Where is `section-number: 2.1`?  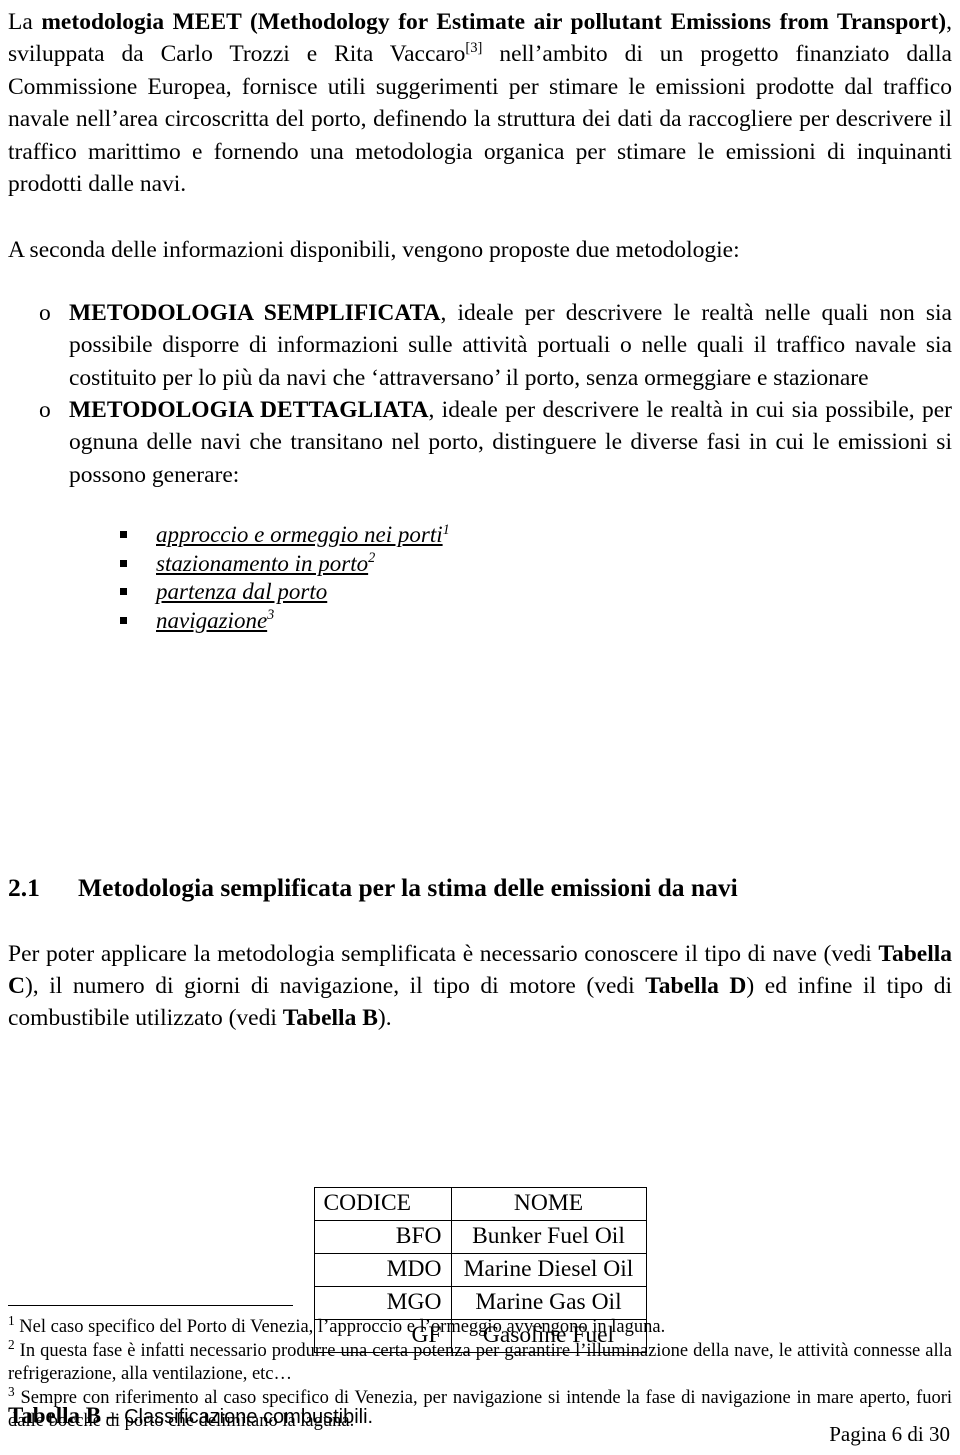
section-number: 2.1 is located at coordinates (24, 887).